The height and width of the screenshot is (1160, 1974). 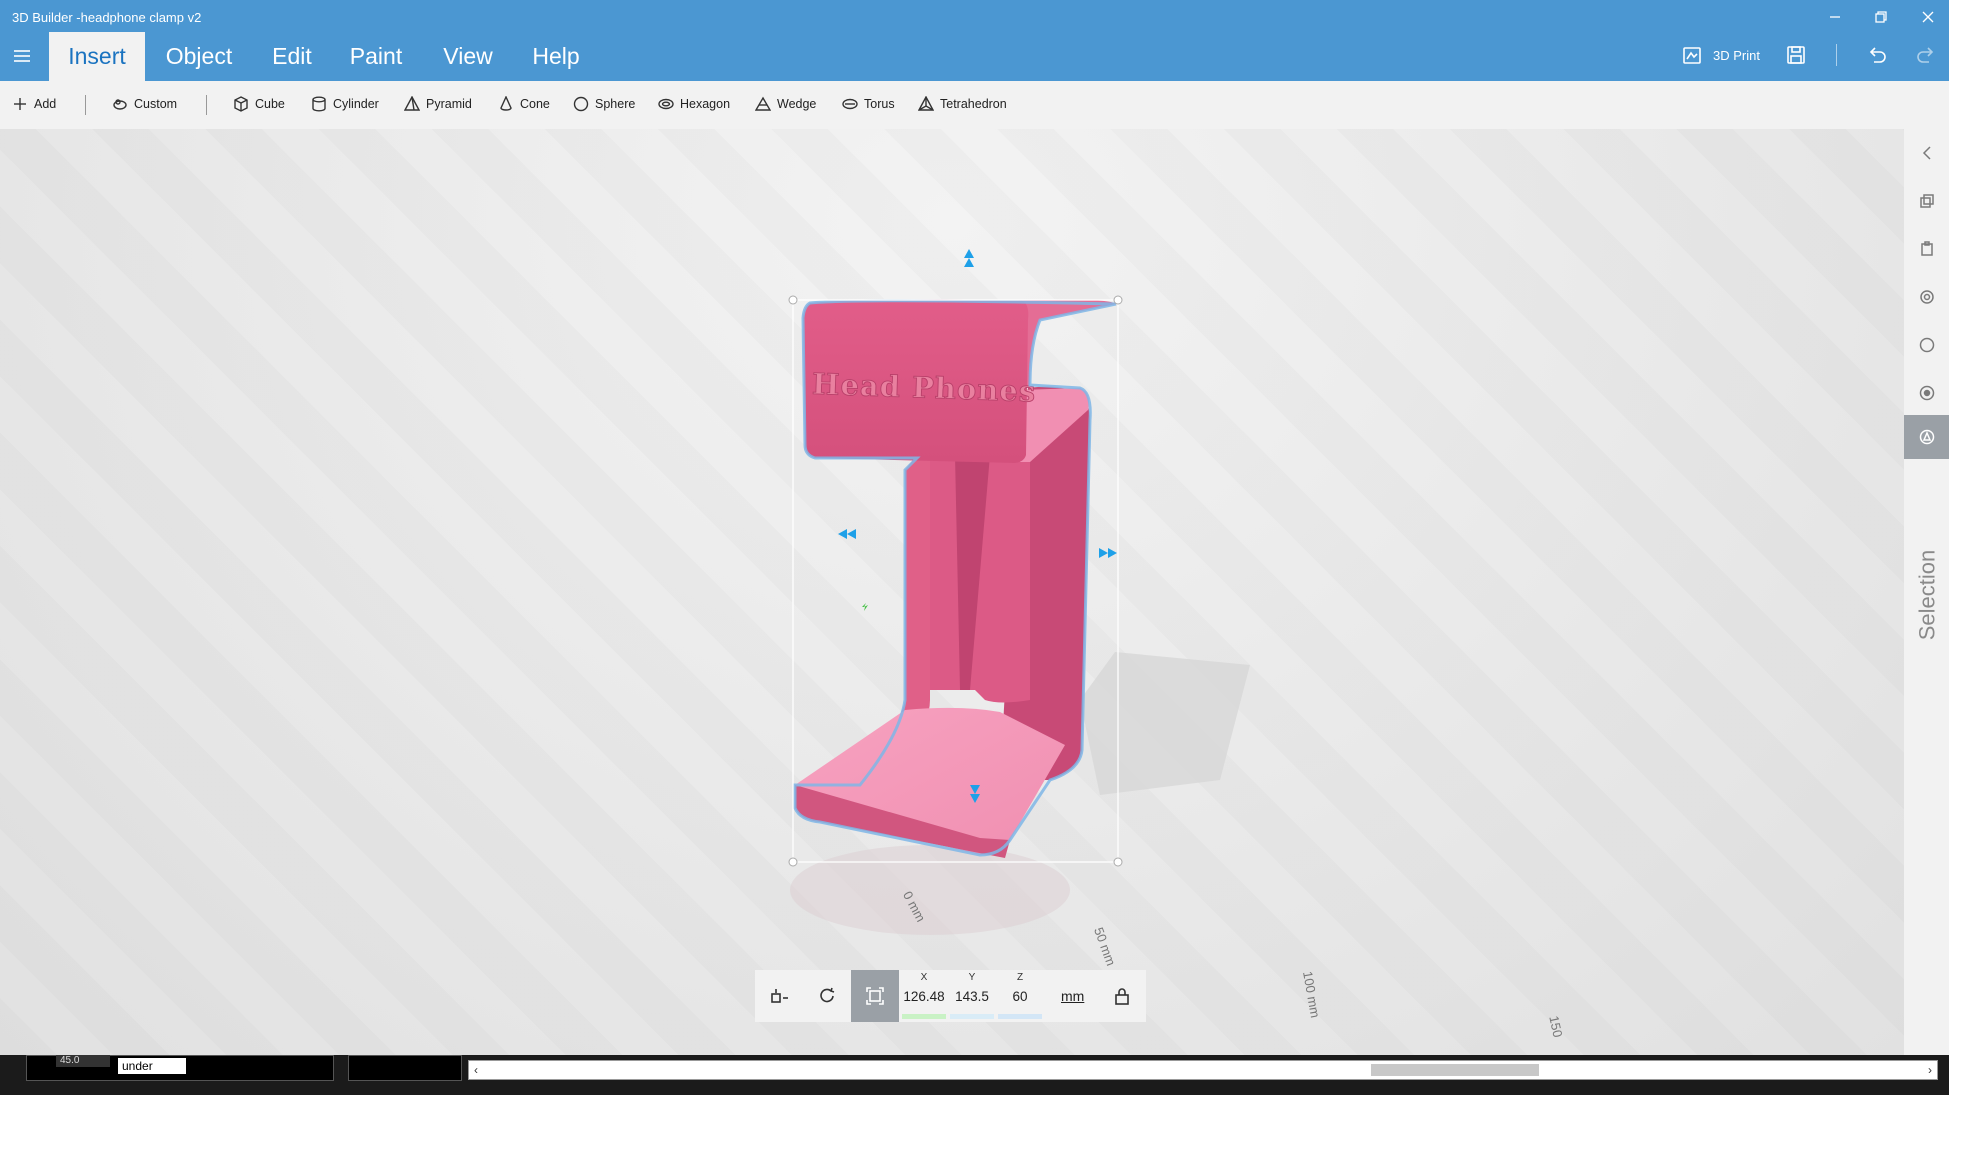 I want to click on plus-icon, so click(x=20, y=104).